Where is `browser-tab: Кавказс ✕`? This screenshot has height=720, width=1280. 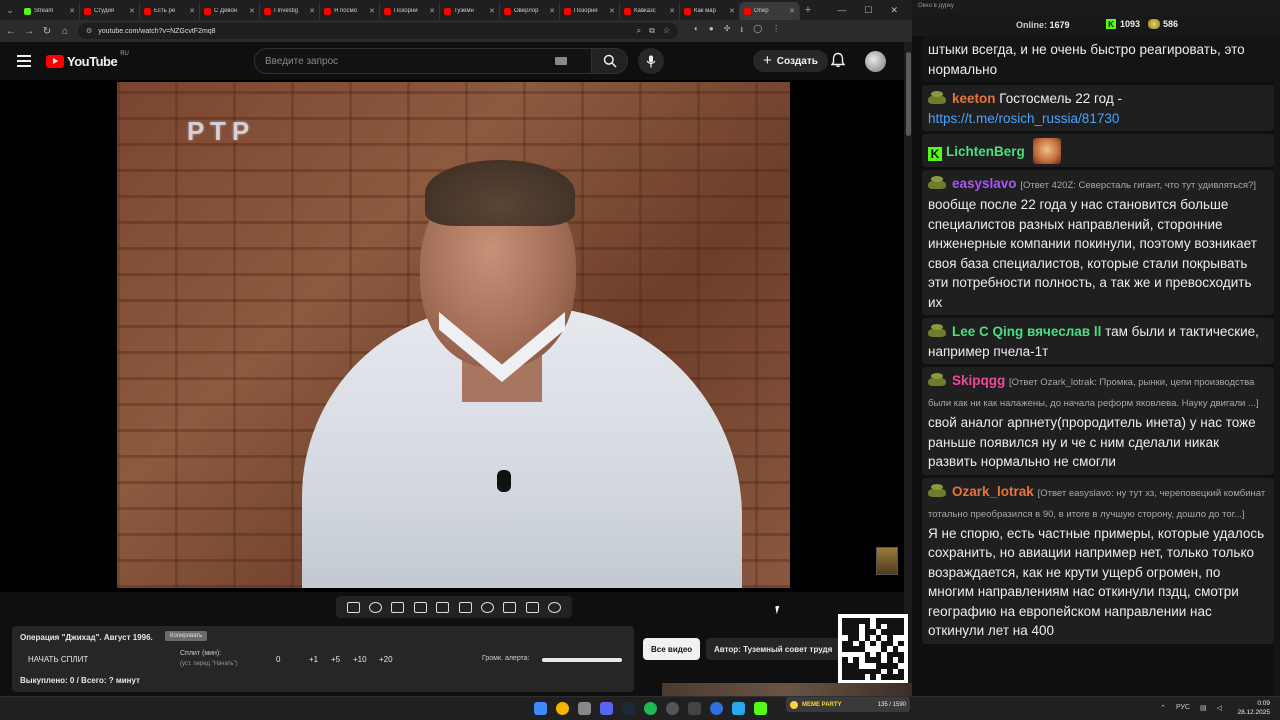
browser-tab: Кавказс ✕ is located at coordinates (650, 11).